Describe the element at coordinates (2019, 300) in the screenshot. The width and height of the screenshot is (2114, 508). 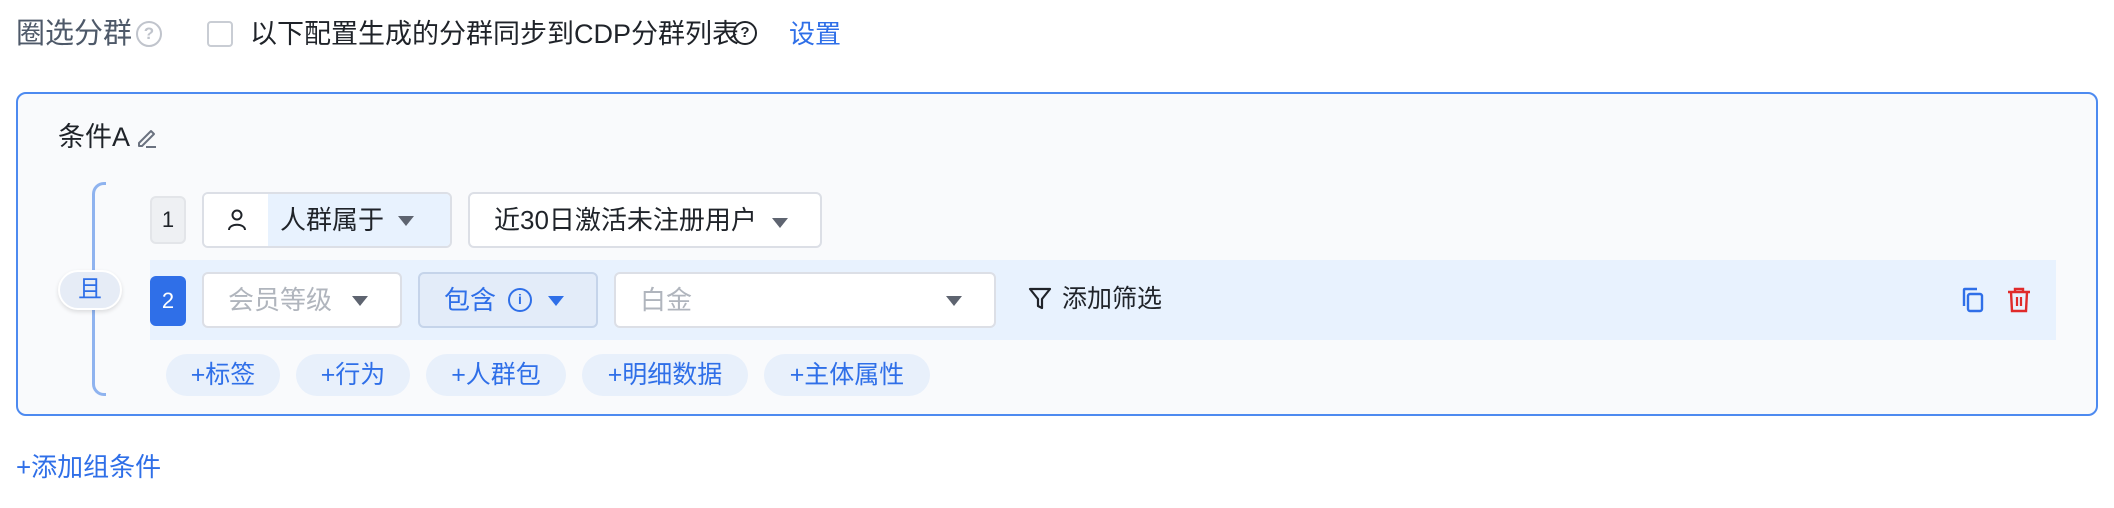
I see `delete-icon` at that location.